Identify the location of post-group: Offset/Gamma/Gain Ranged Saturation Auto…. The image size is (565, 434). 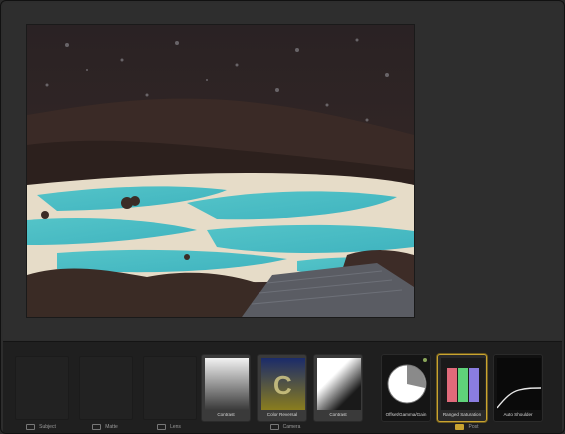
(467, 391).